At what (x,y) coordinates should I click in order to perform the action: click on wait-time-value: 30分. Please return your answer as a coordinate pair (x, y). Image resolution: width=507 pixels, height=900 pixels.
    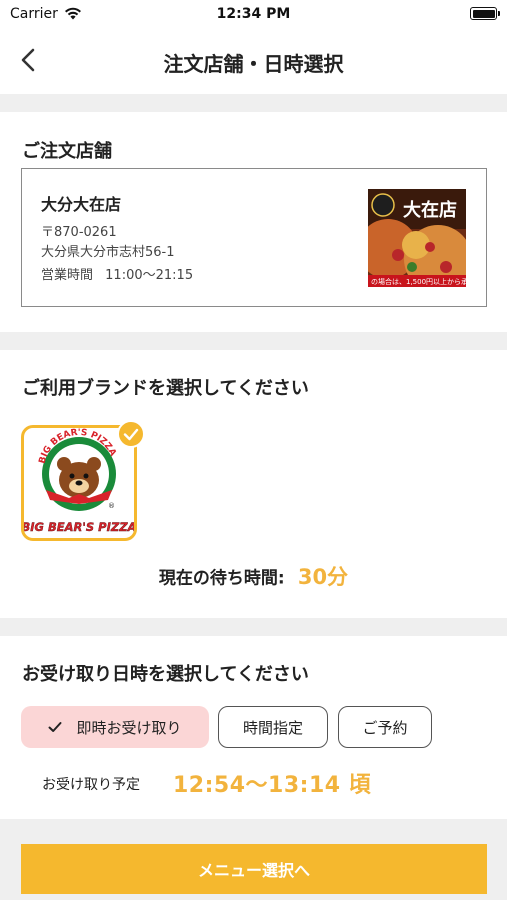
    Looking at the image, I should click on (323, 577).